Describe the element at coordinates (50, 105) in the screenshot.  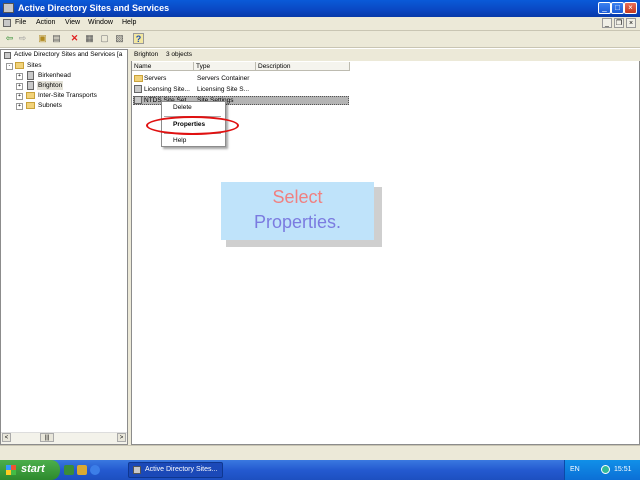
I see `tree-item-subnets: Subnets` at that location.